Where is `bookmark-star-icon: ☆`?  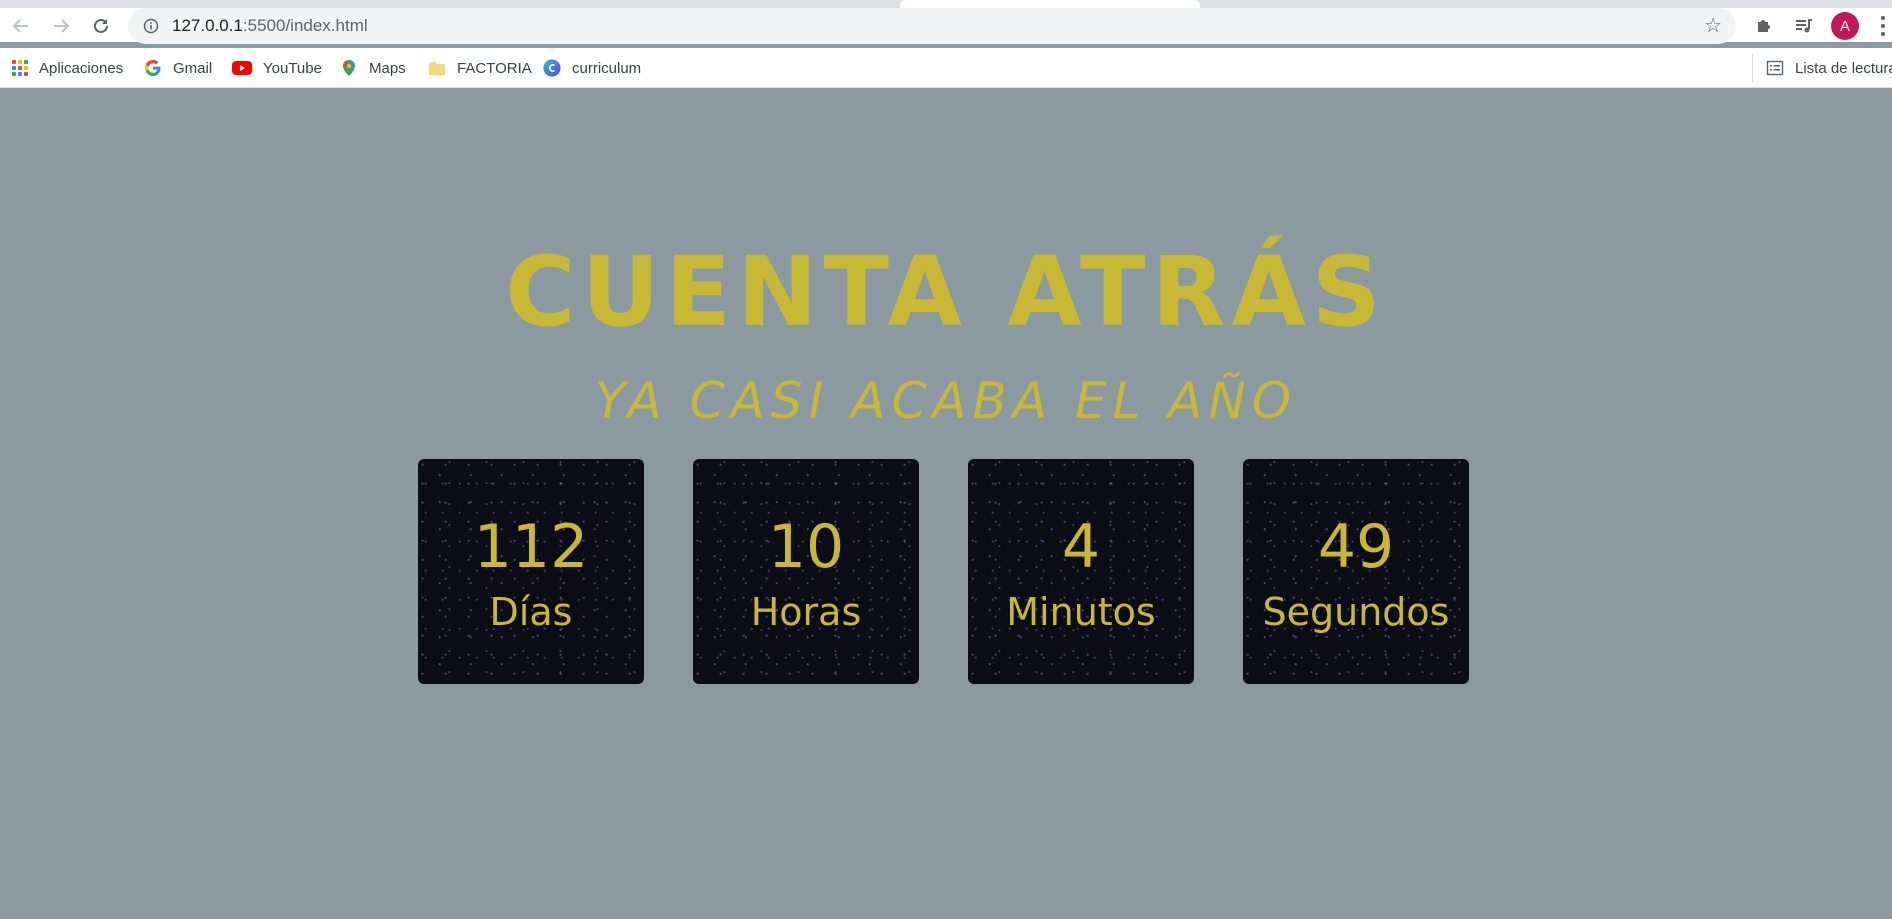 bookmark-star-icon: ☆ is located at coordinates (1713, 26).